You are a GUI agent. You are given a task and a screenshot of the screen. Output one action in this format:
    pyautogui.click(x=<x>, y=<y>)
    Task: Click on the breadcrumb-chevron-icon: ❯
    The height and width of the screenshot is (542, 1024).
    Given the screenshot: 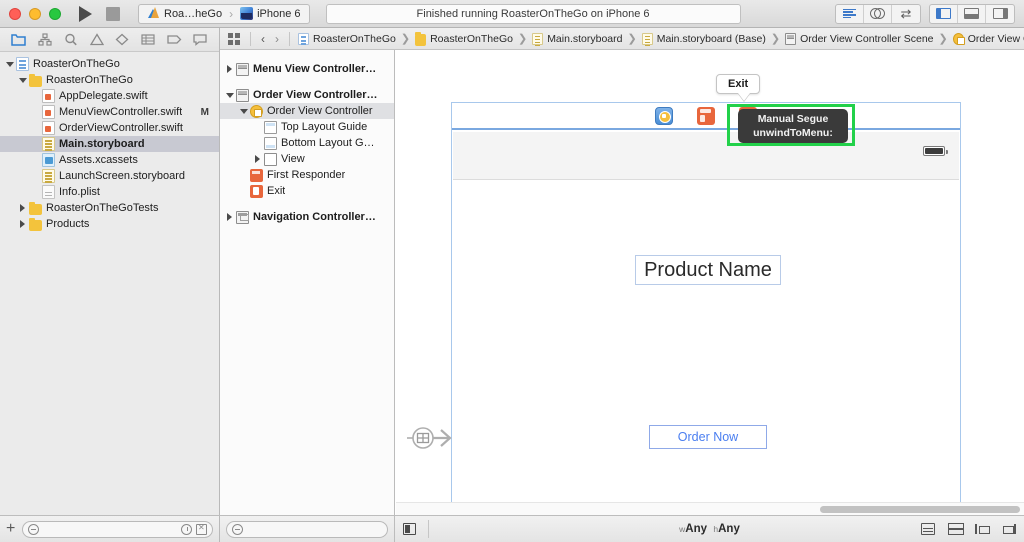 What is the action you would take?
    pyautogui.click(x=943, y=39)
    